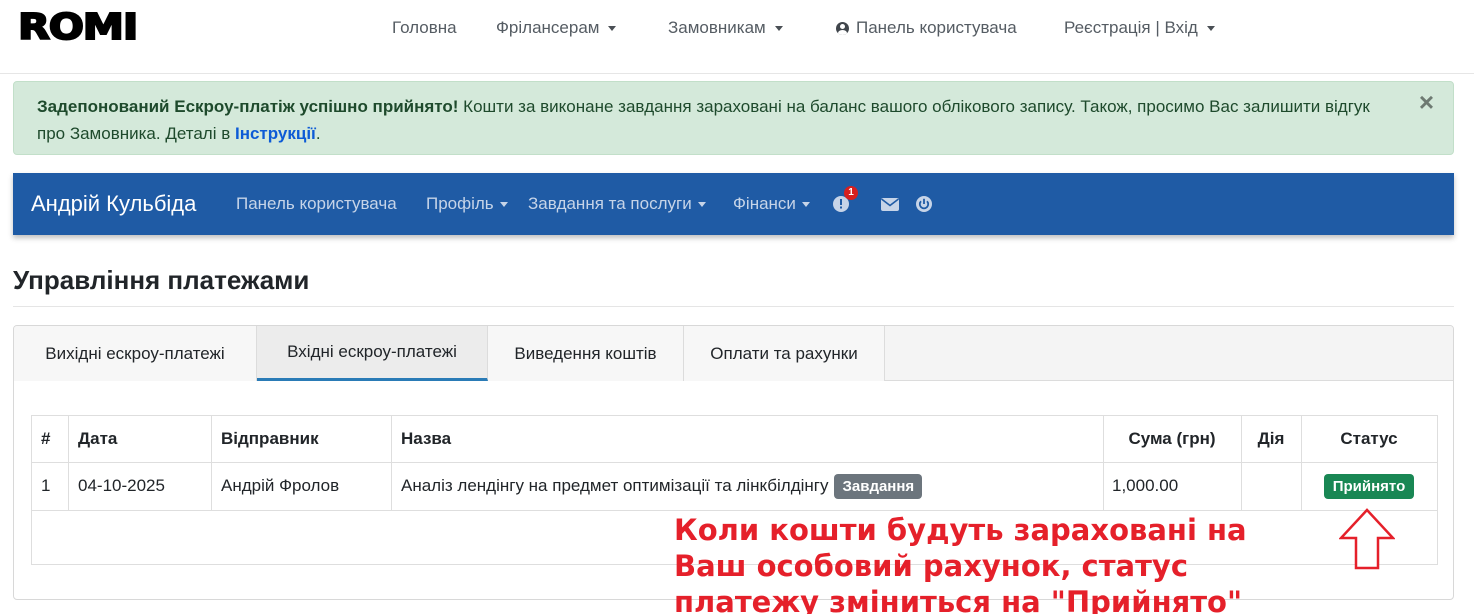 Image resolution: width=1474 pixels, height=614 pixels. Describe the element at coordinates (1145, 485) in the screenshot. I see `row-amount: 1,000.00` at that location.